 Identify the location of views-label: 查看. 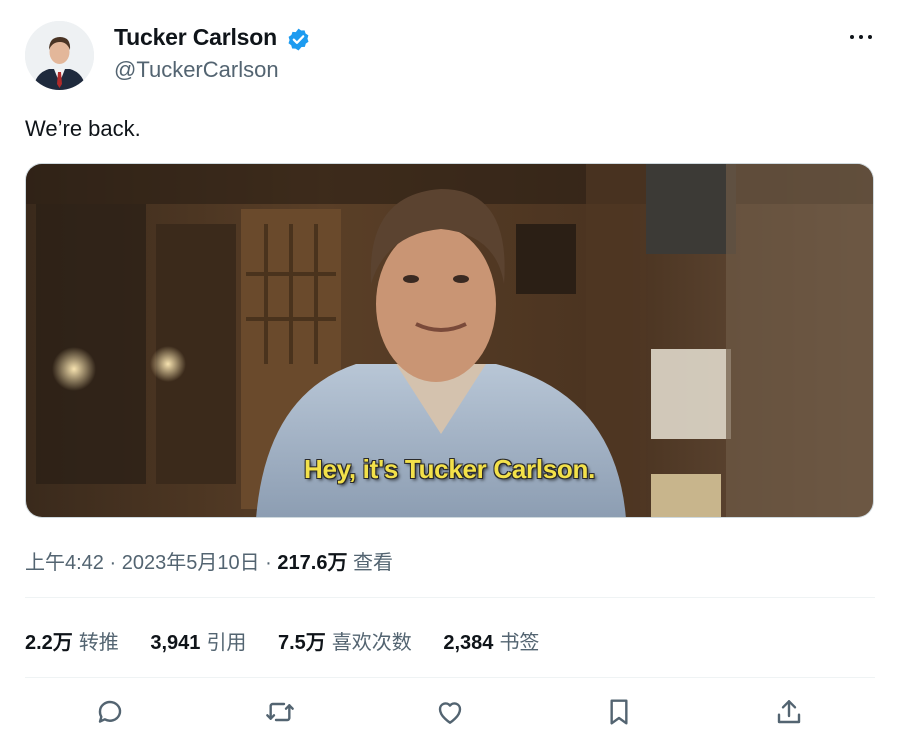
(373, 563).